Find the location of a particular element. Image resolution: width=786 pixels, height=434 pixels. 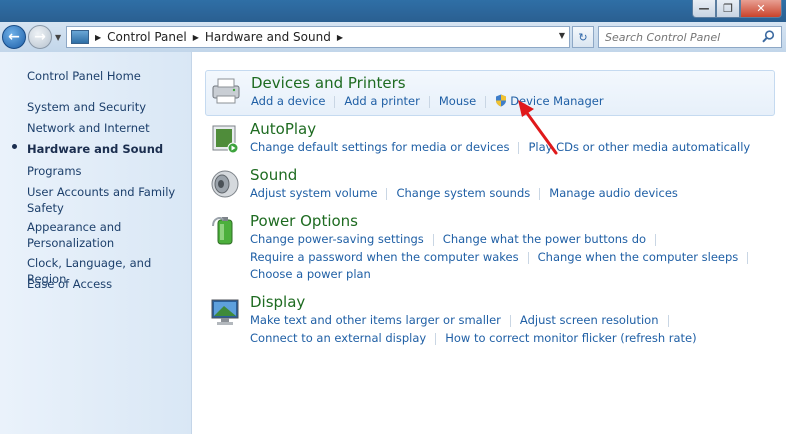

search-box is located at coordinates (690, 37).